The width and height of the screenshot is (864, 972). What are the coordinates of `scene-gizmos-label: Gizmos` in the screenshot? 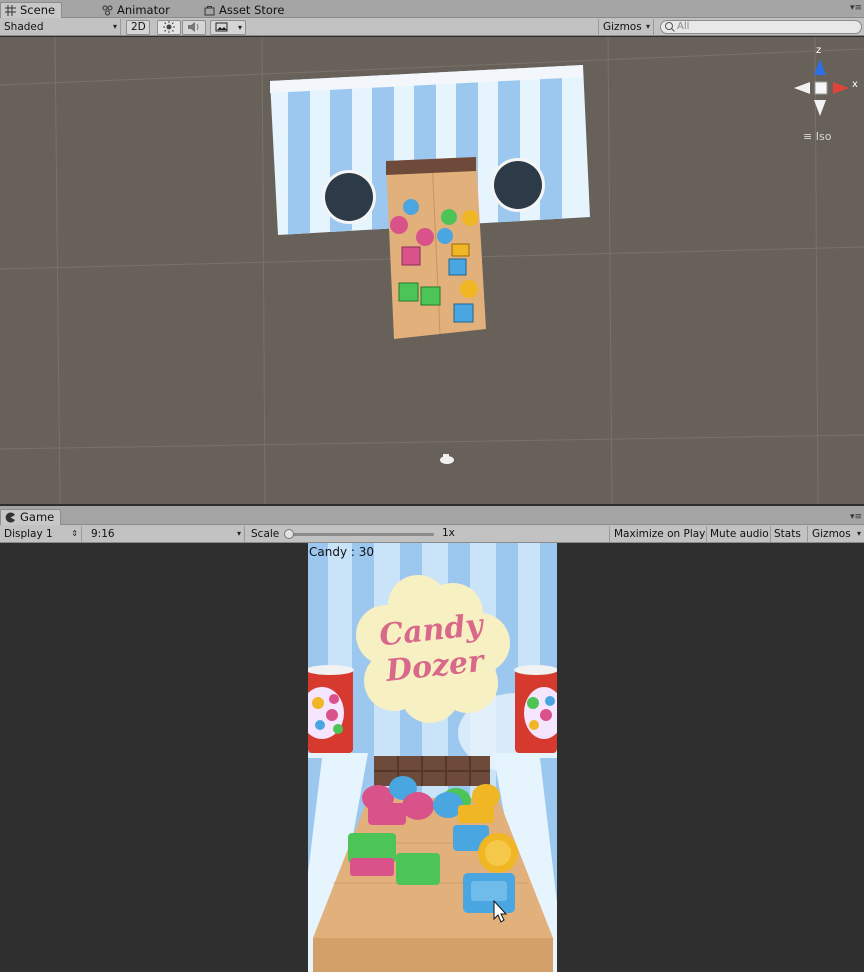 It's located at (622, 27).